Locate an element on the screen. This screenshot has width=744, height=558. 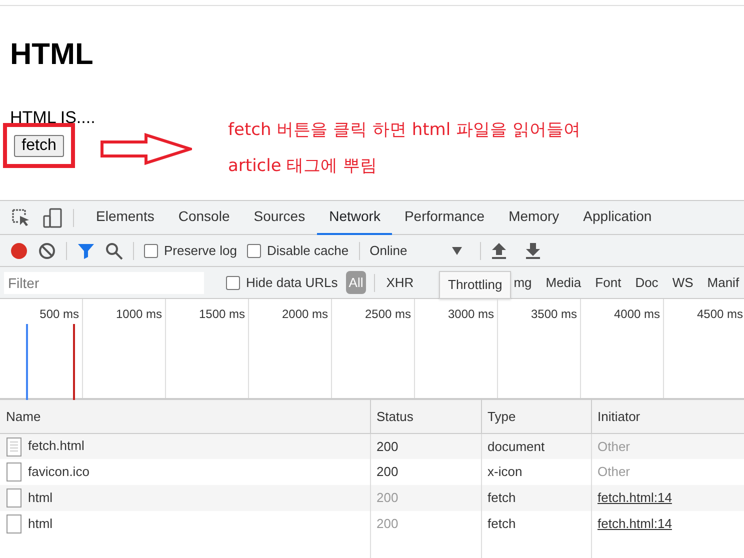
timeline-tick: 3500 ms is located at coordinates (553, 314).